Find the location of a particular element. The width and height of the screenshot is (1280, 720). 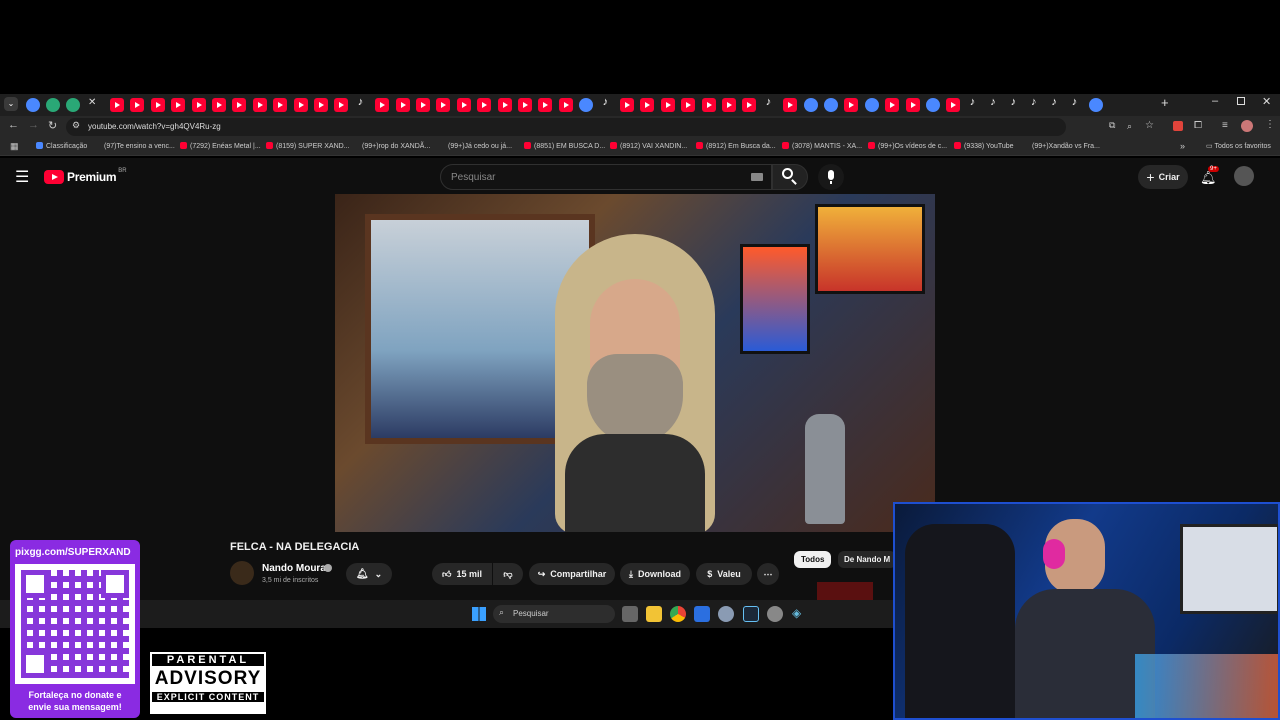

apps-grid-icon: ▦ is located at coordinates (14, 146).